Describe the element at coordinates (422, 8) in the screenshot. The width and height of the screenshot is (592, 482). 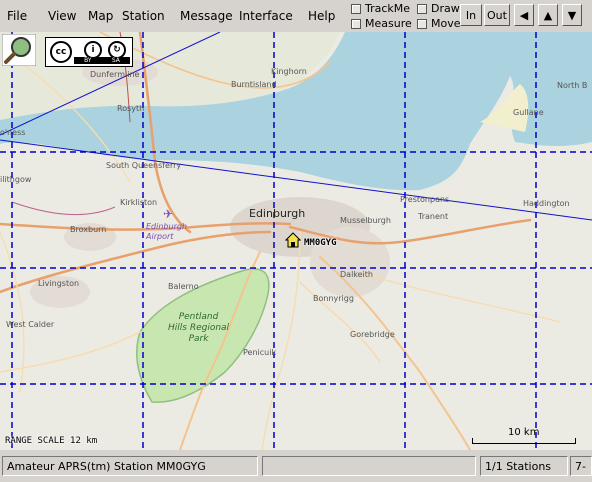
I see `draw-checkbox` at that location.